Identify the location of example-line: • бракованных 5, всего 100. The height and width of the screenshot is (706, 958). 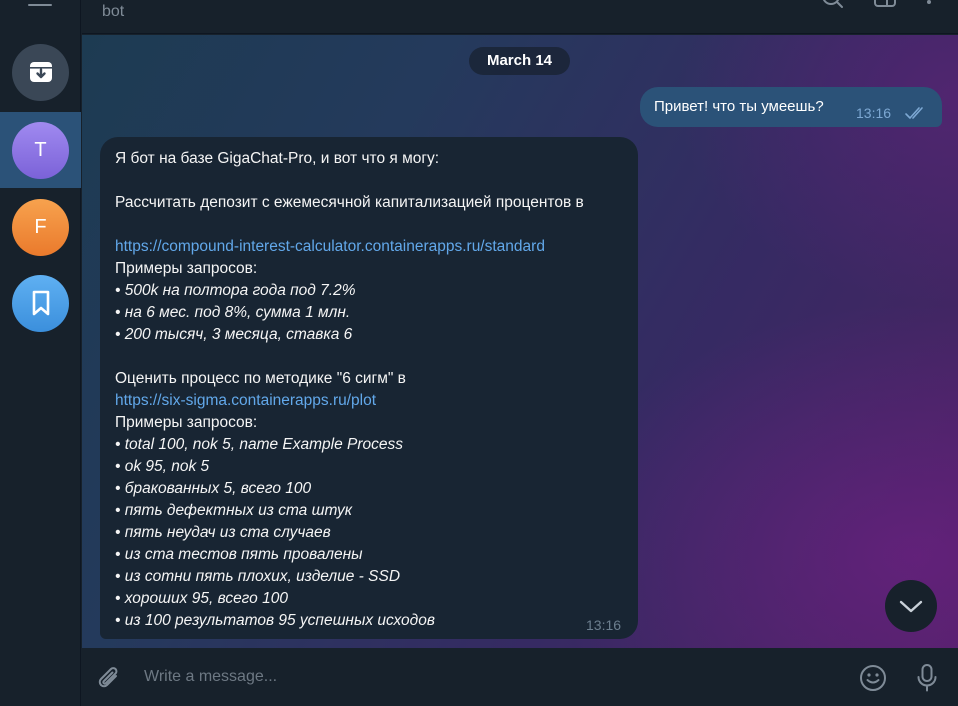
(213, 488).